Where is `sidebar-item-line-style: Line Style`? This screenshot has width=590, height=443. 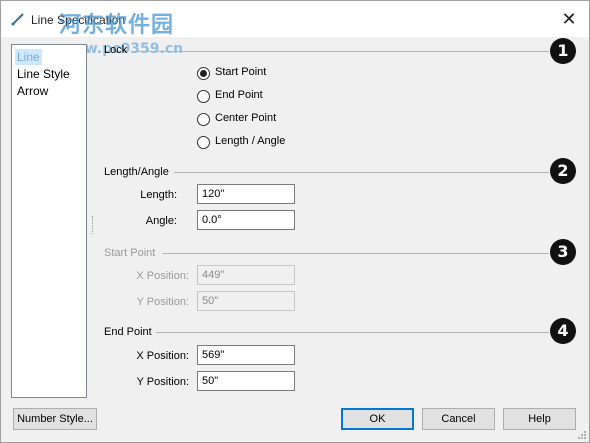
sidebar-item-line-style: Line Style is located at coordinates (43, 74).